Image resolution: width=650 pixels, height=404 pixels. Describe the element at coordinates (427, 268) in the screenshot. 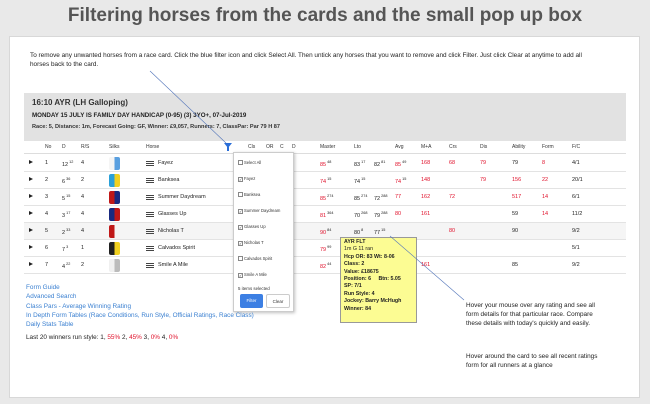

I see `arrow-line-tooltip` at that location.